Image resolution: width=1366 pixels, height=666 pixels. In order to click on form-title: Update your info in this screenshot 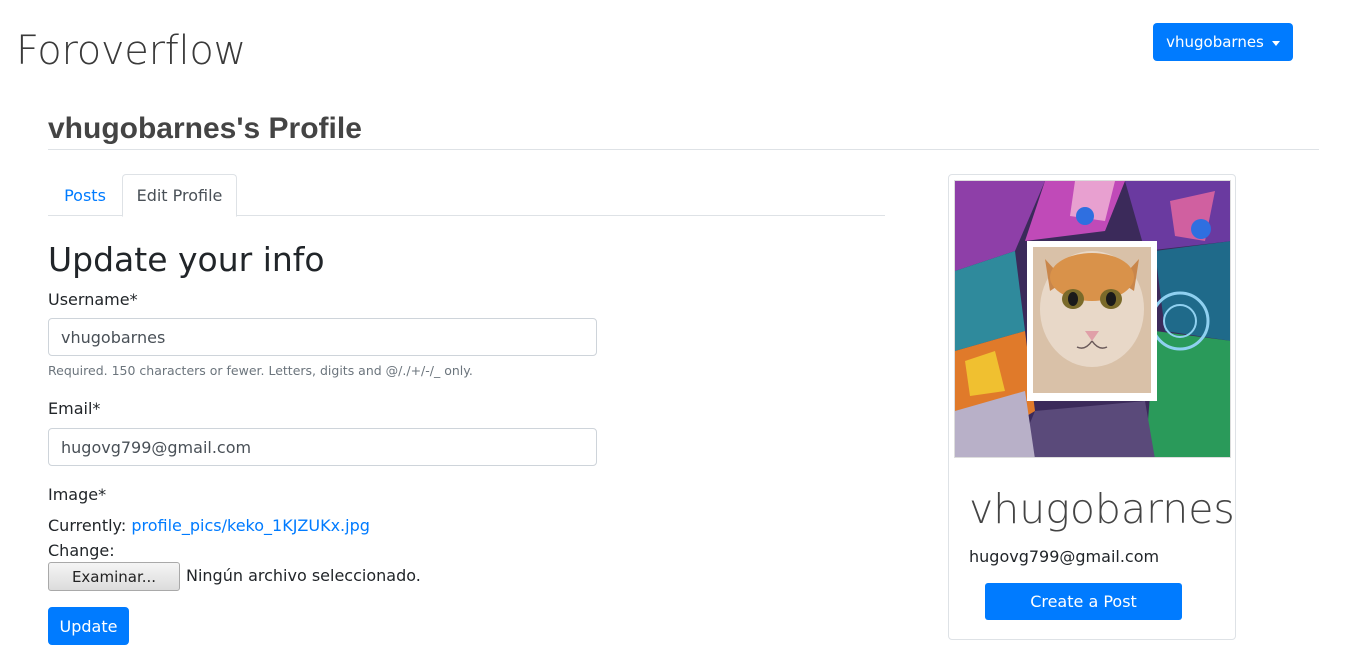, I will do `click(186, 259)`.